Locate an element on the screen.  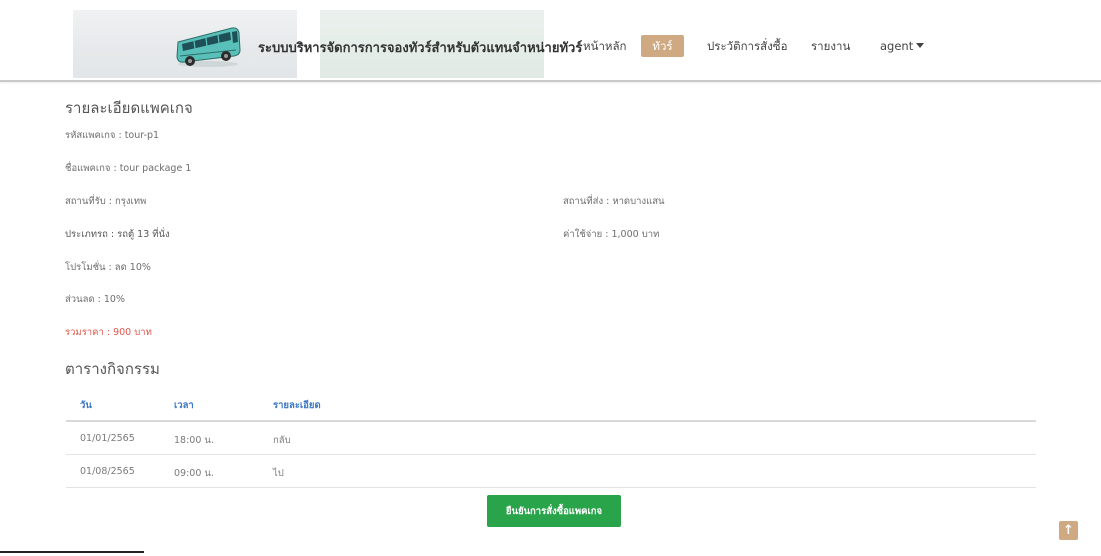
nav-order-history: ประวัติการสั่งซื้อ is located at coordinates (747, 46).